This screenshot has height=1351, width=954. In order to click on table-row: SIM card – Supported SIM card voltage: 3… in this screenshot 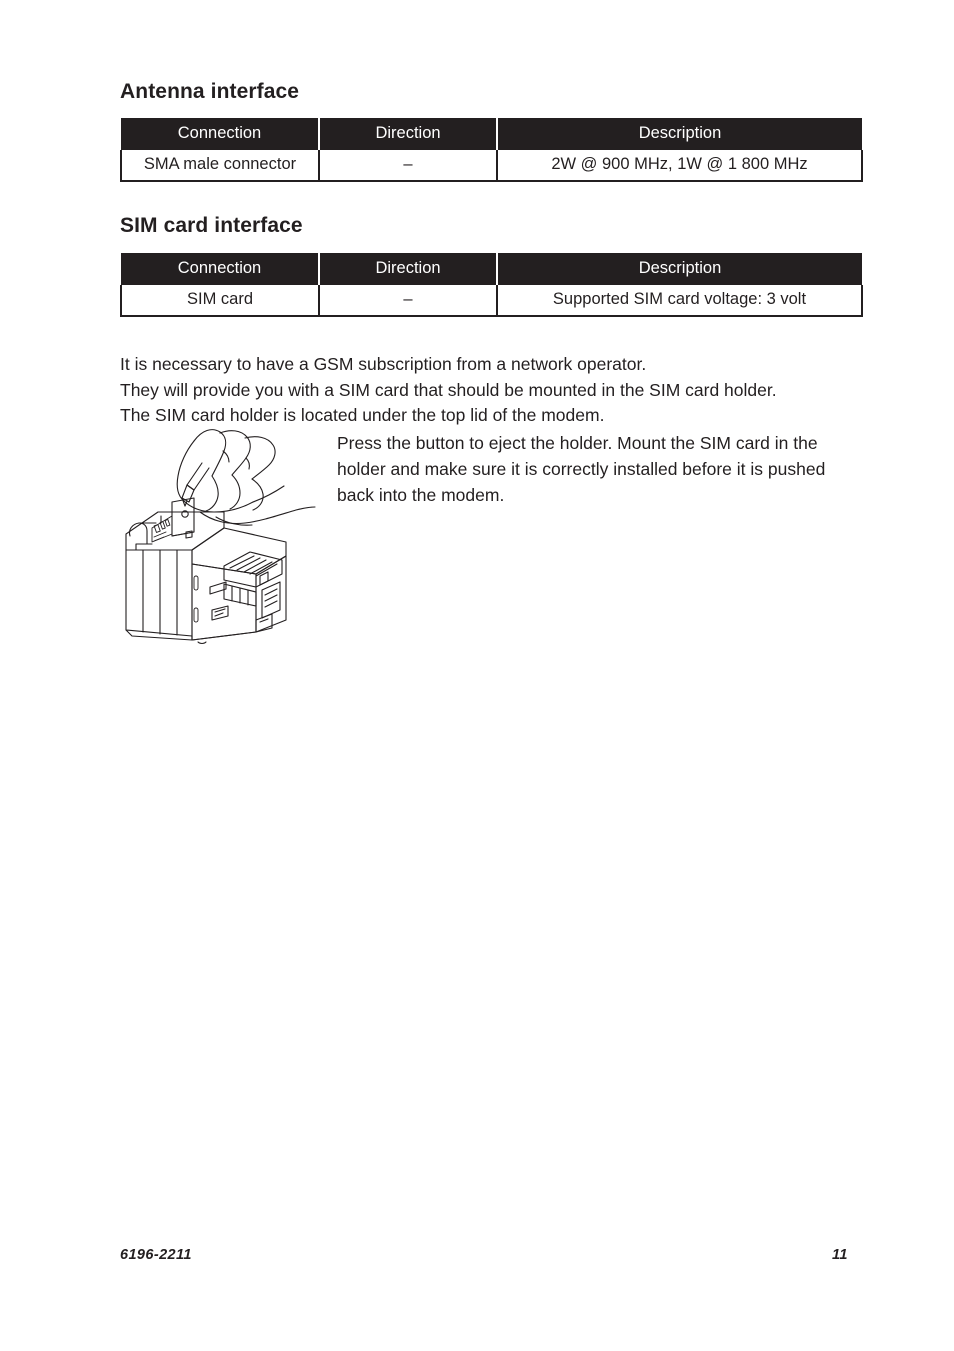, I will do `click(491, 301)`.